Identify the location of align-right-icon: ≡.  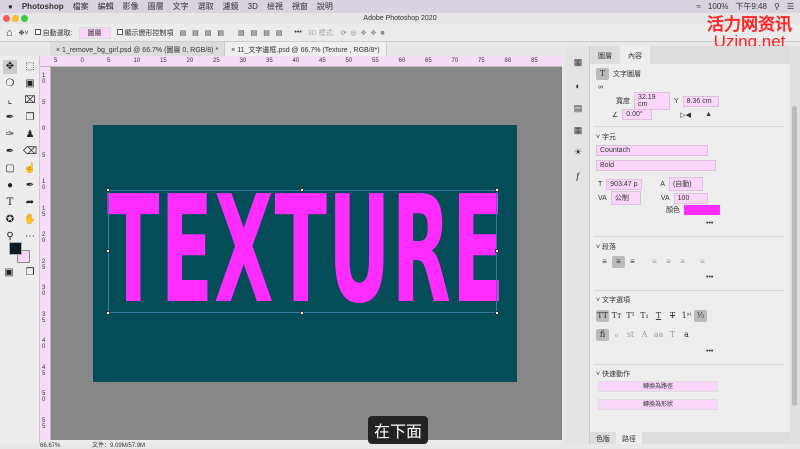
(632, 262).